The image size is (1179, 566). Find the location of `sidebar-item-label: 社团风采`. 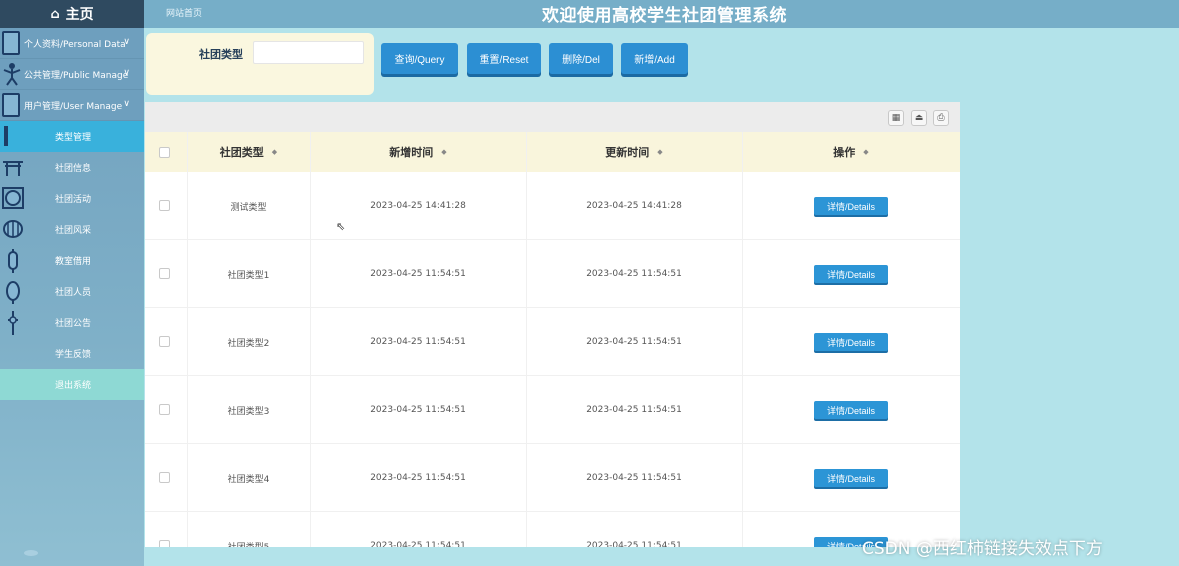

sidebar-item-label: 社团风采 is located at coordinates (73, 231).